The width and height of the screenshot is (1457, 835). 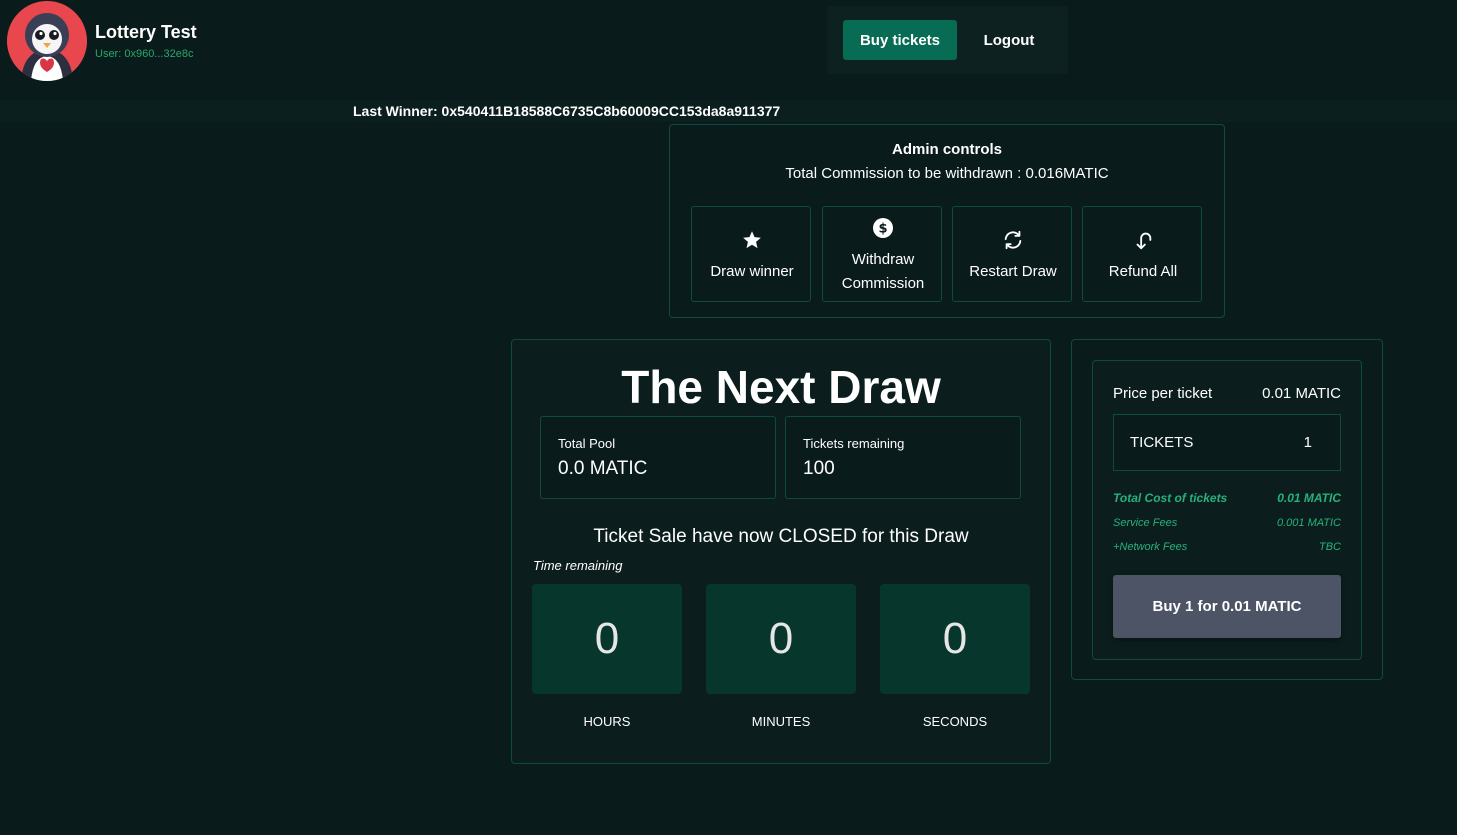 I want to click on restart-draw-button: Restart Draw, so click(x=1012, y=254).